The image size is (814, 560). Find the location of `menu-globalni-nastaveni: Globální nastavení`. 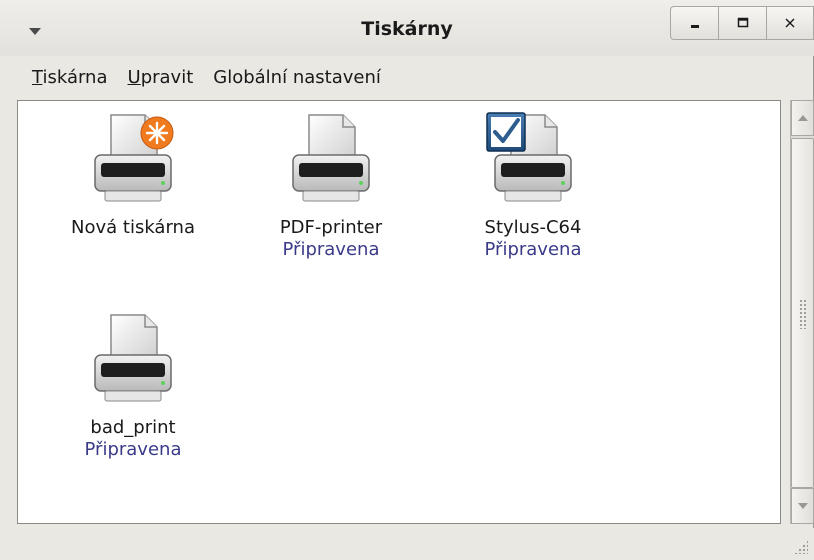

menu-globalni-nastaveni: Globální nastavení is located at coordinates (297, 78).